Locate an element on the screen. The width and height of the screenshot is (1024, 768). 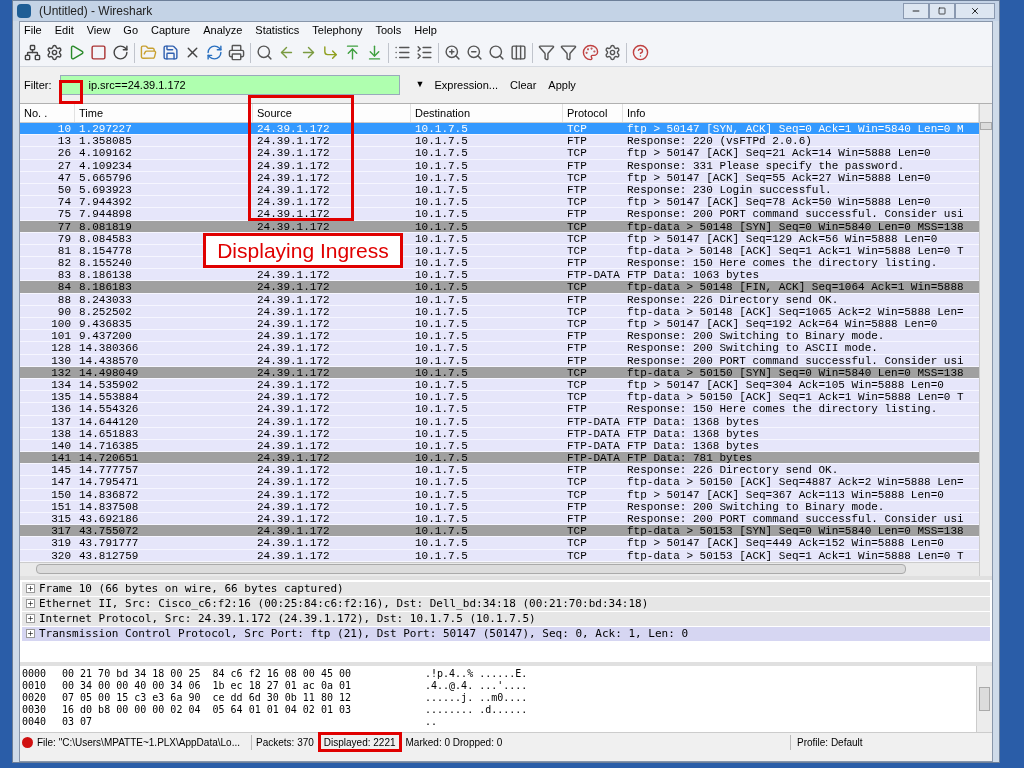
menu-item: View is located at coordinates (98, 30).